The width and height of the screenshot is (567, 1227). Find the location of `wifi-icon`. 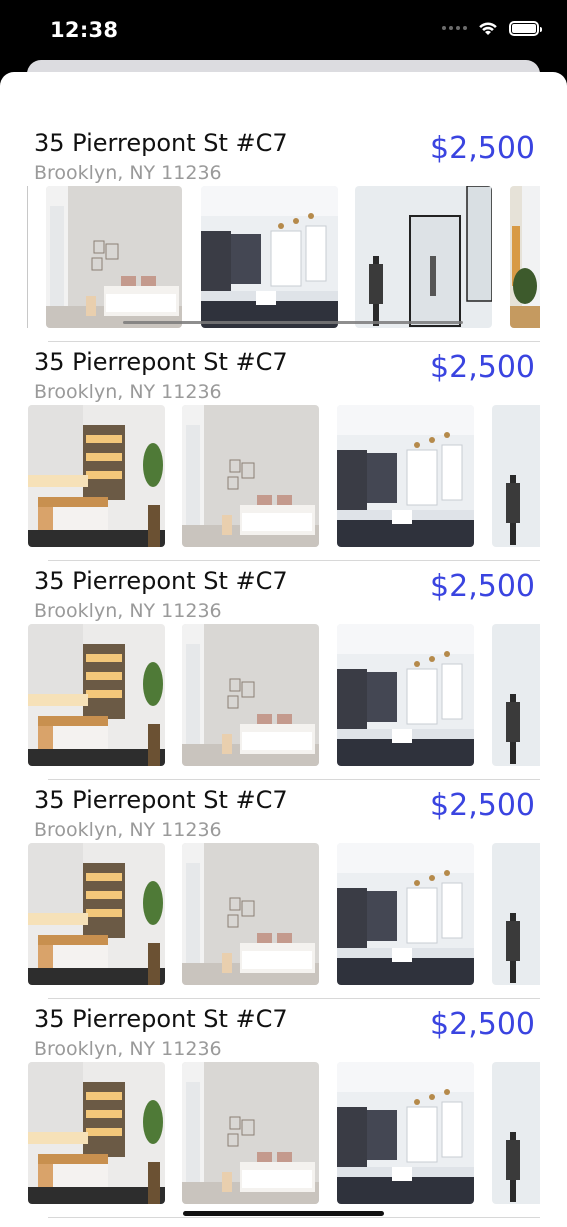

wifi-icon is located at coordinates (488, 28).